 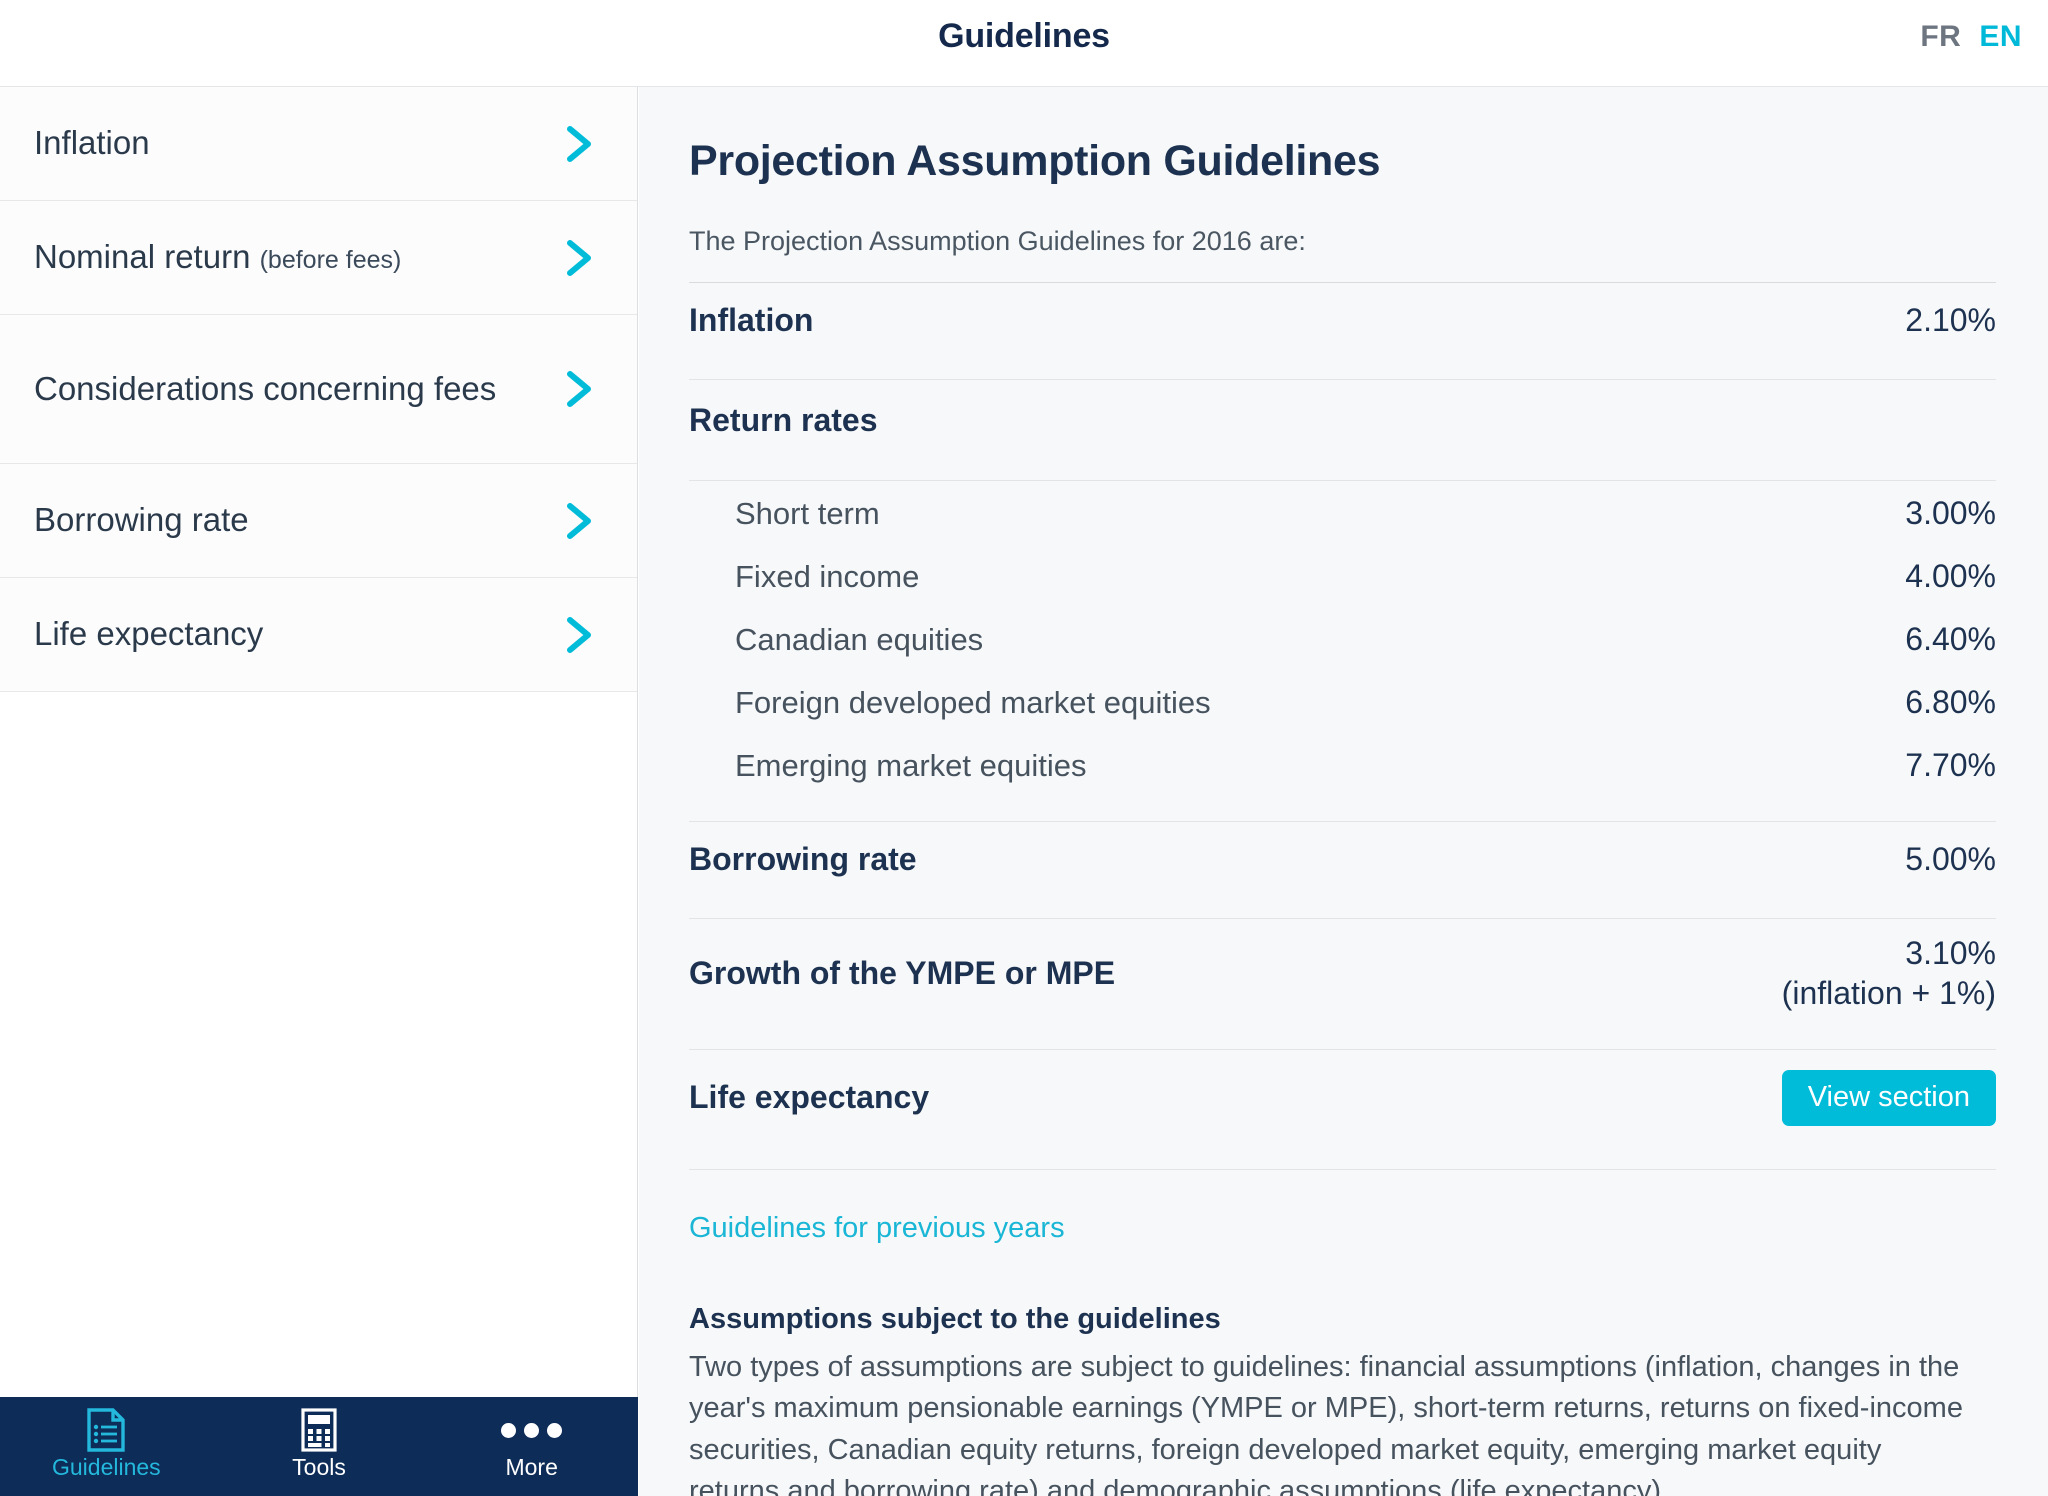 I want to click on page-title-header: Guidelines, so click(x=1024, y=36).